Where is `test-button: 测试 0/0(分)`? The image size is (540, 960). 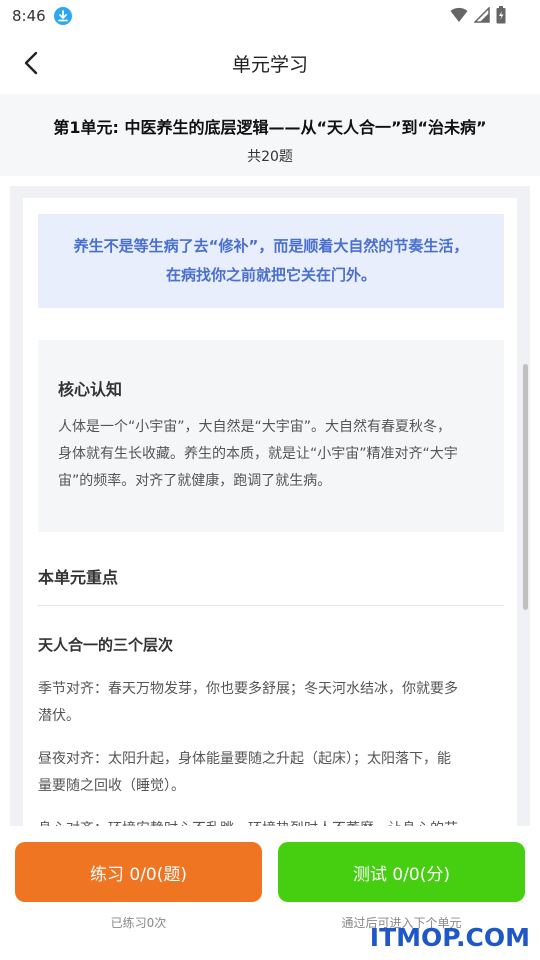 test-button: 测试 0/0(分) is located at coordinates (401, 872).